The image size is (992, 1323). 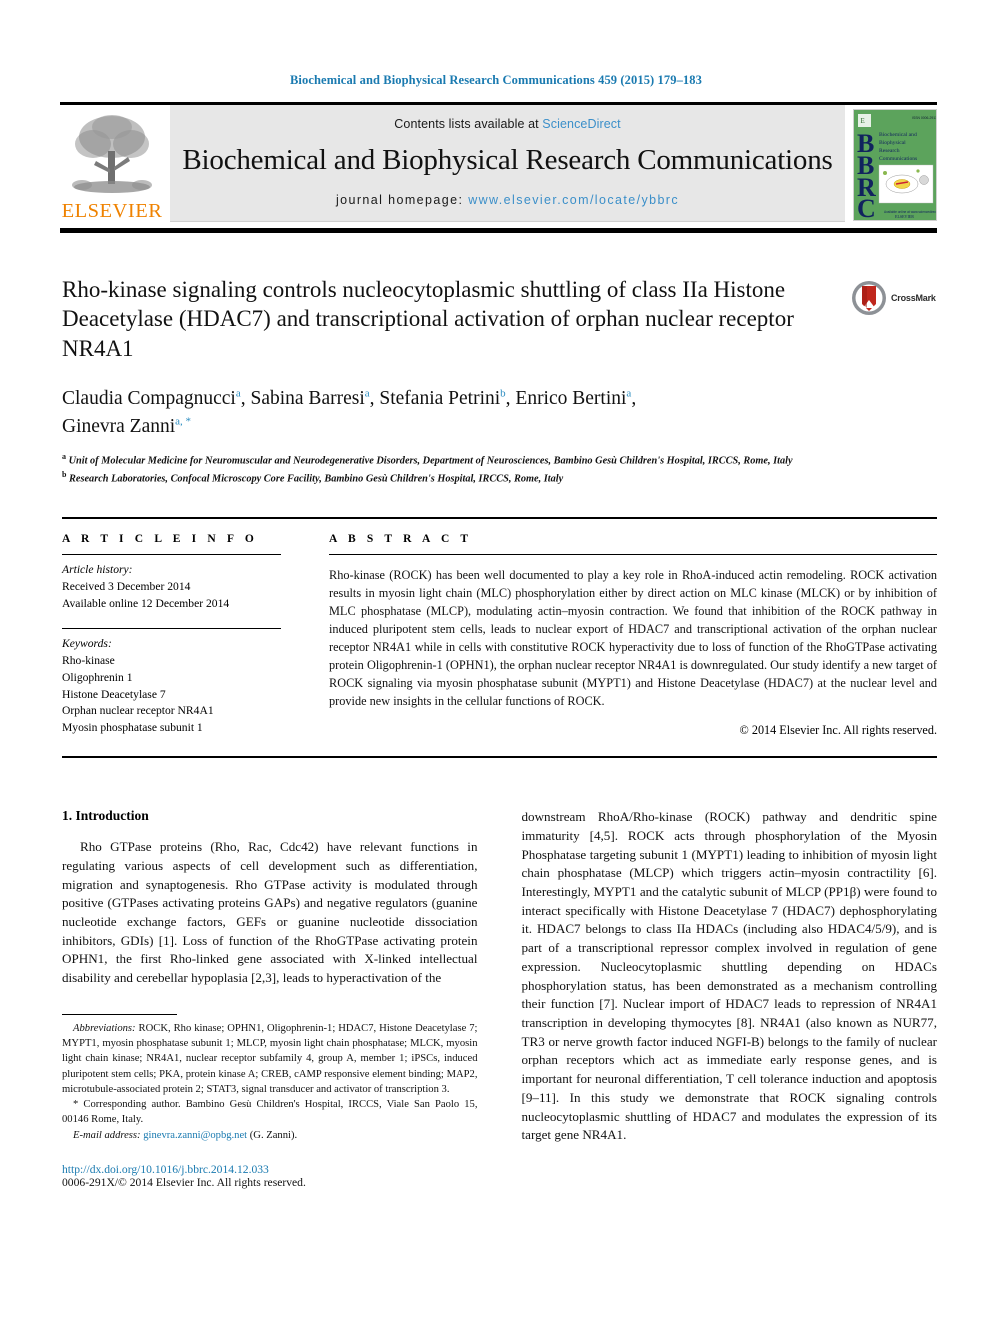 I want to click on sciencedirect-link: ScienceDirect, so click(x=581, y=124).